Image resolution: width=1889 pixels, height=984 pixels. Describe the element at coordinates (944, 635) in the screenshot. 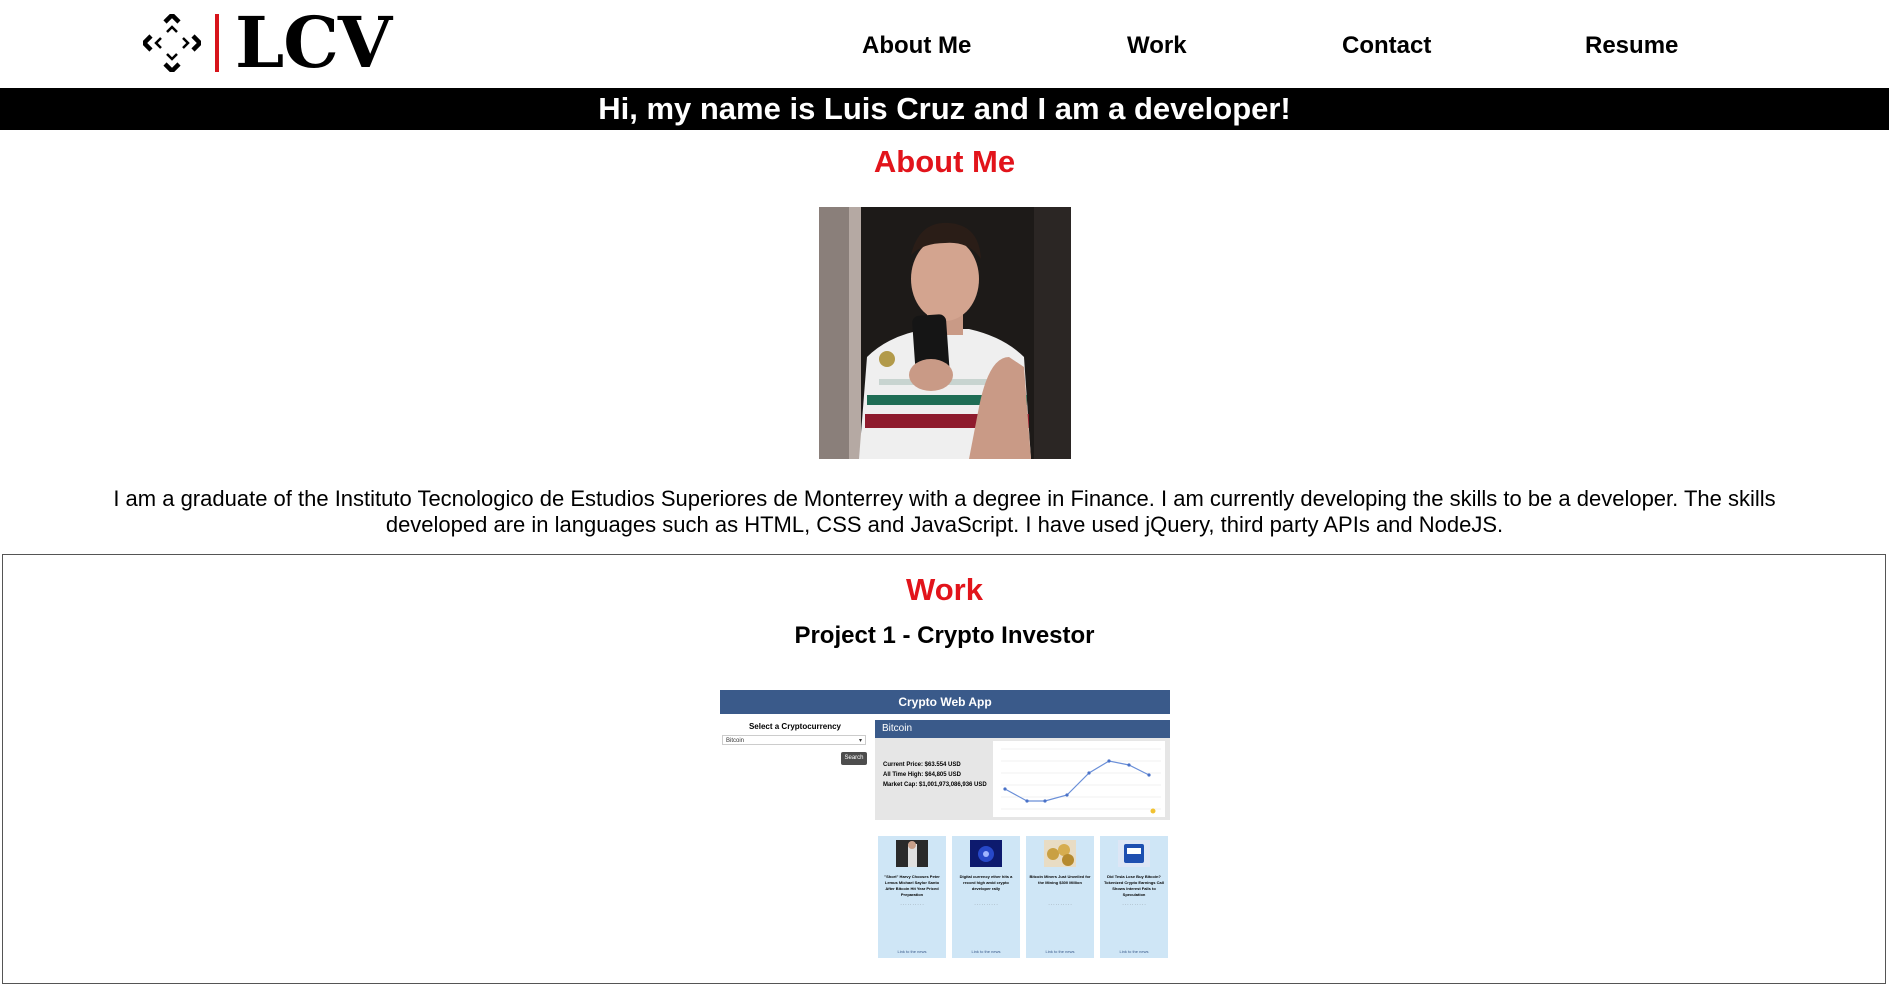

I see `project-title: Project 1 - Crypto Investor` at that location.